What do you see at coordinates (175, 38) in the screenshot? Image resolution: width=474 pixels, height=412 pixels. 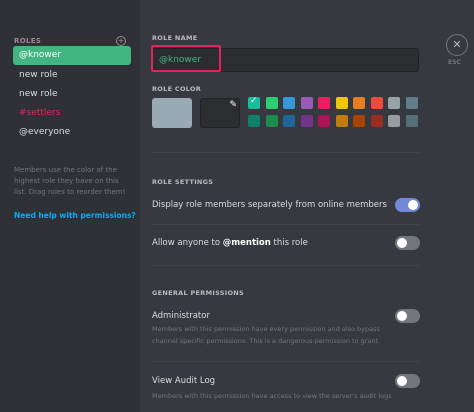 I see `role-name-title: ROLE NAME` at bounding box center [175, 38].